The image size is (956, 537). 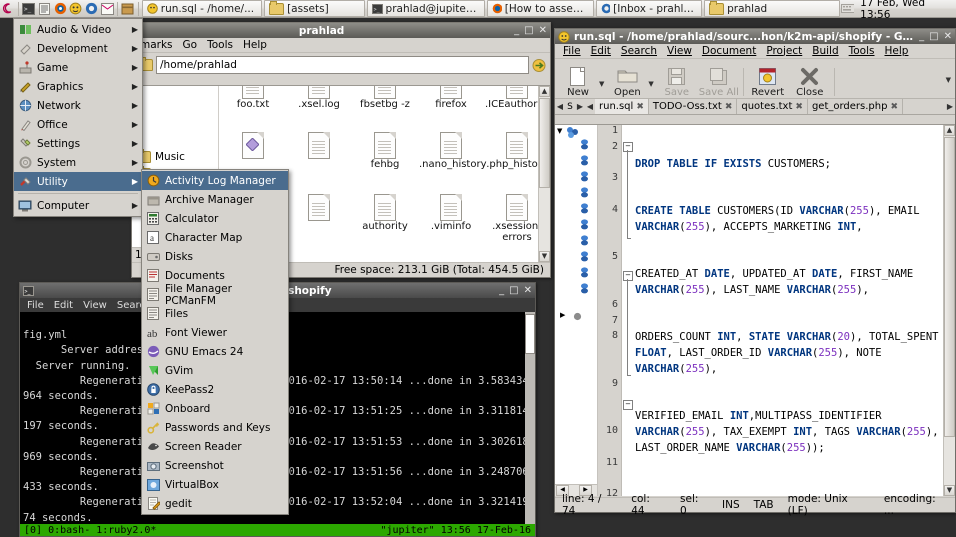 What do you see at coordinates (451, 213) in the screenshot?
I see `file-item: .viminfo` at bounding box center [451, 213].